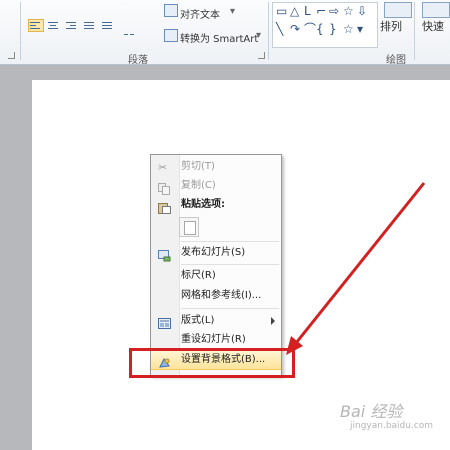 This screenshot has height=450, width=450. What do you see at coordinates (392, 426) in the screenshot?
I see `watermark-url: jingyan.baidu.com` at bounding box center [392, 426].